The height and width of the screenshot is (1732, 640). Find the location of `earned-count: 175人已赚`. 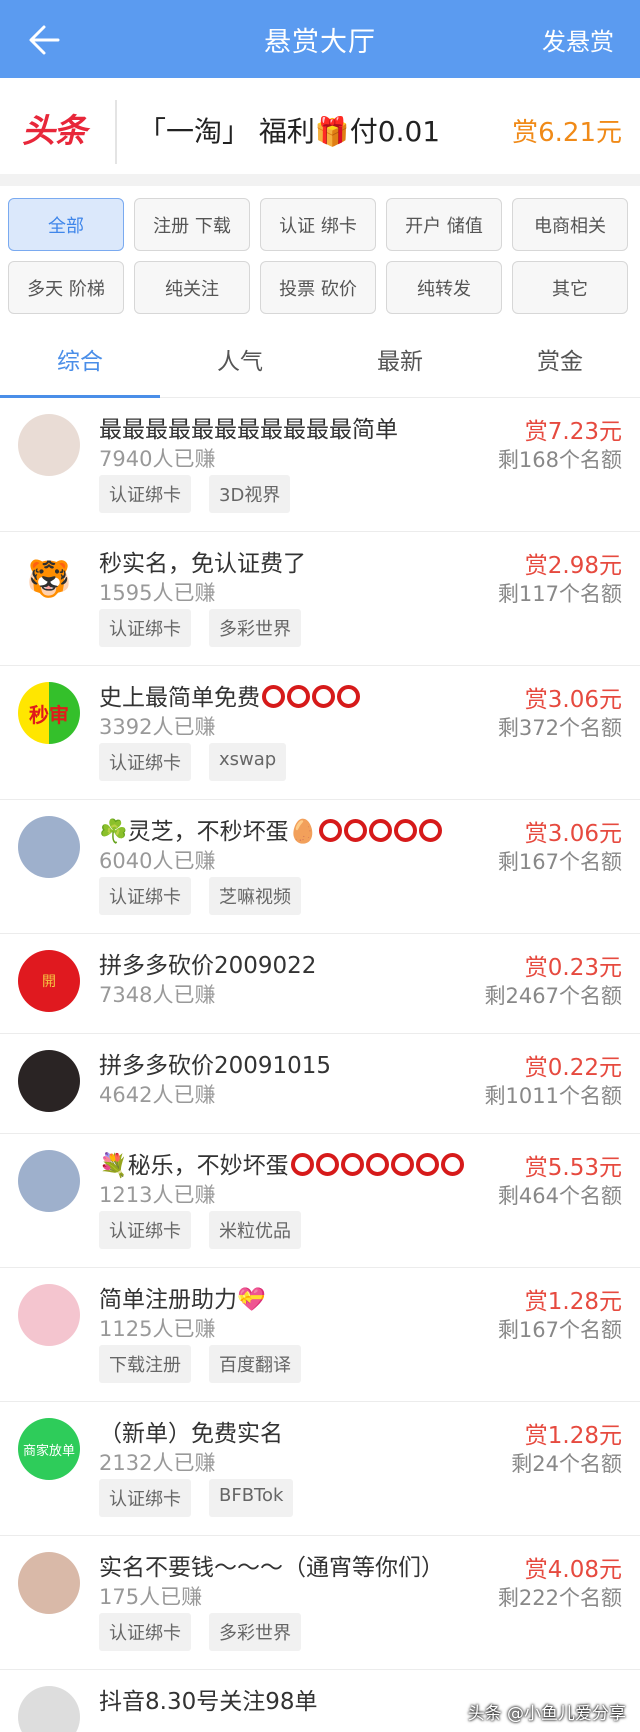

earned-count: 175人已赚 is located at coordinates (151, 1597).